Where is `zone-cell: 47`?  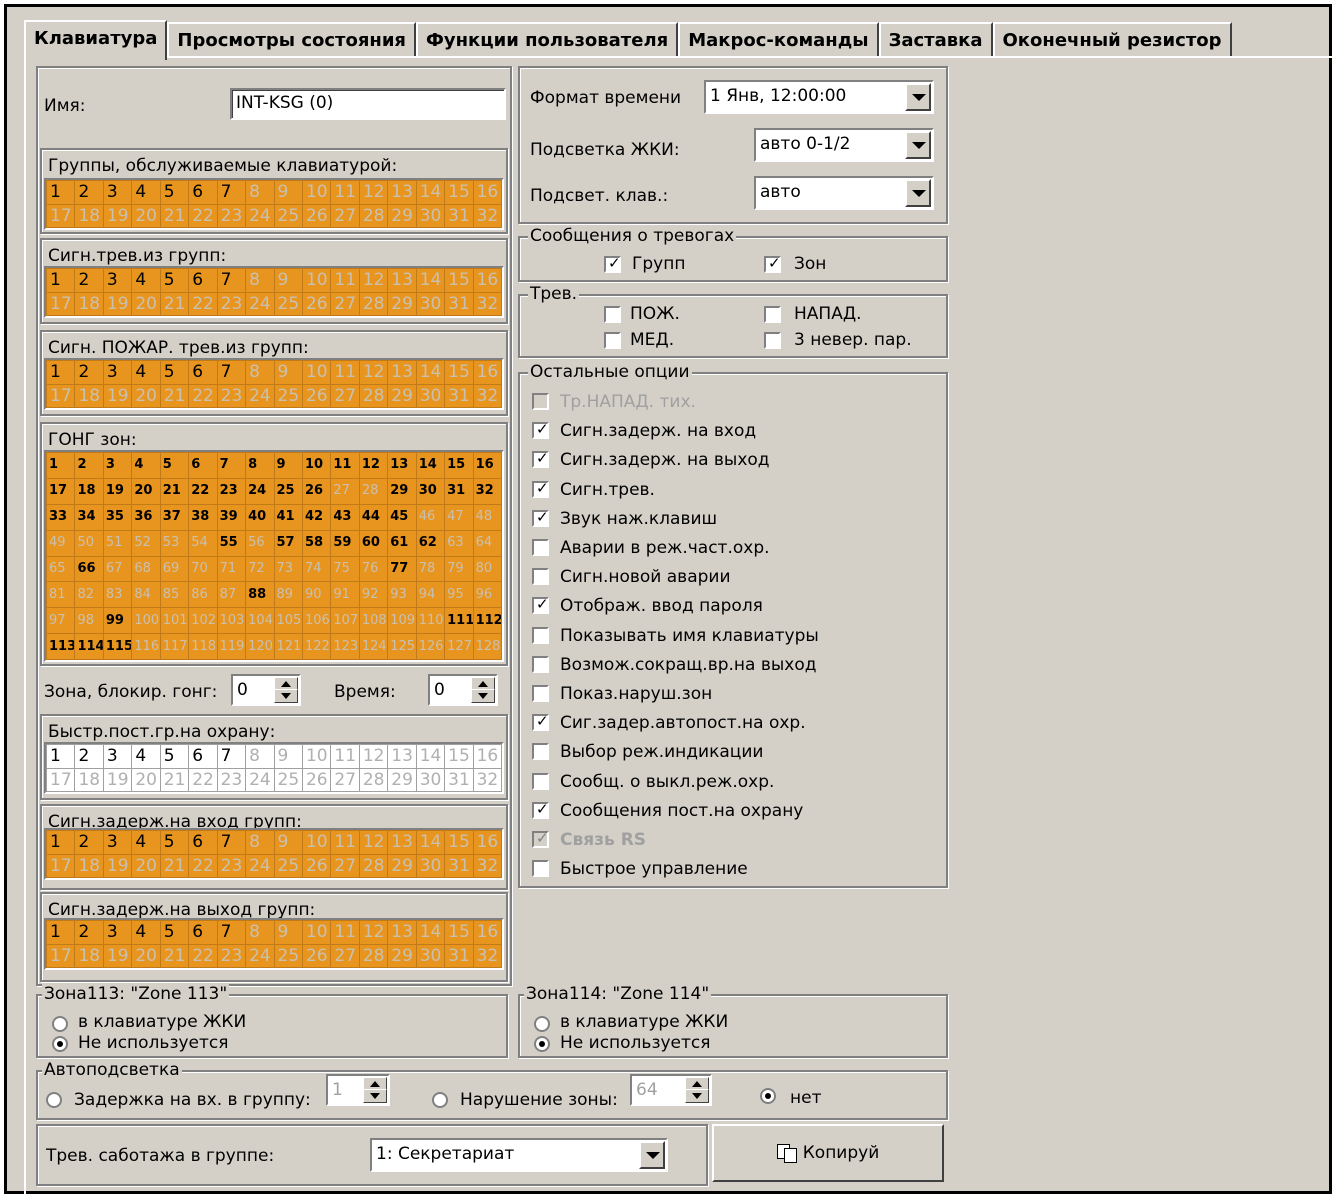 zone-cell: 47 is located at coordinates (459, 517).